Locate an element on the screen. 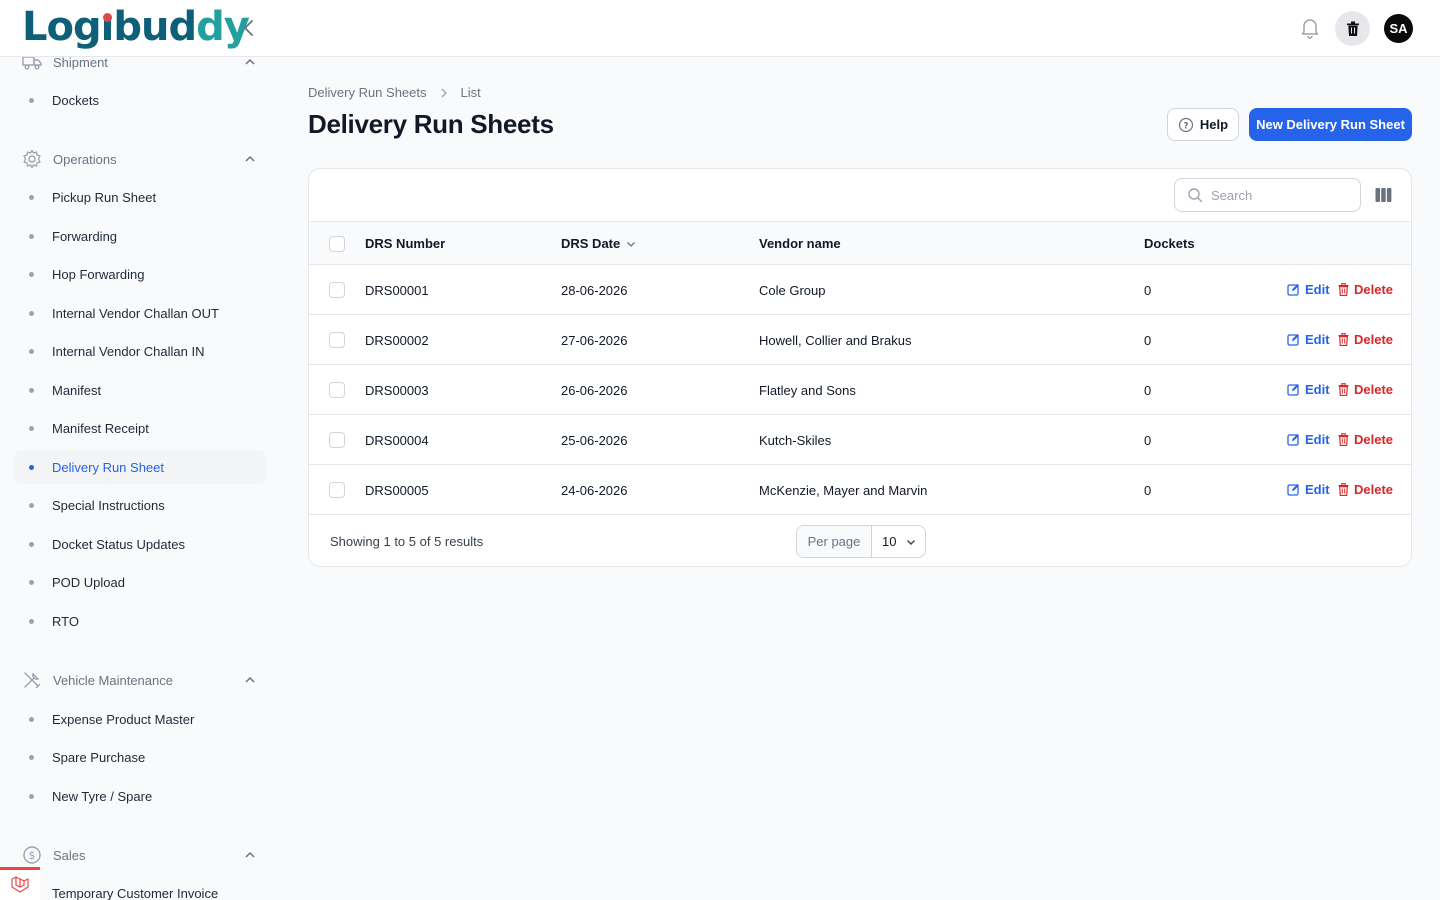 The width and height of the screenshot is (1440, 900). search-input is located at coordinates (1276, 195).